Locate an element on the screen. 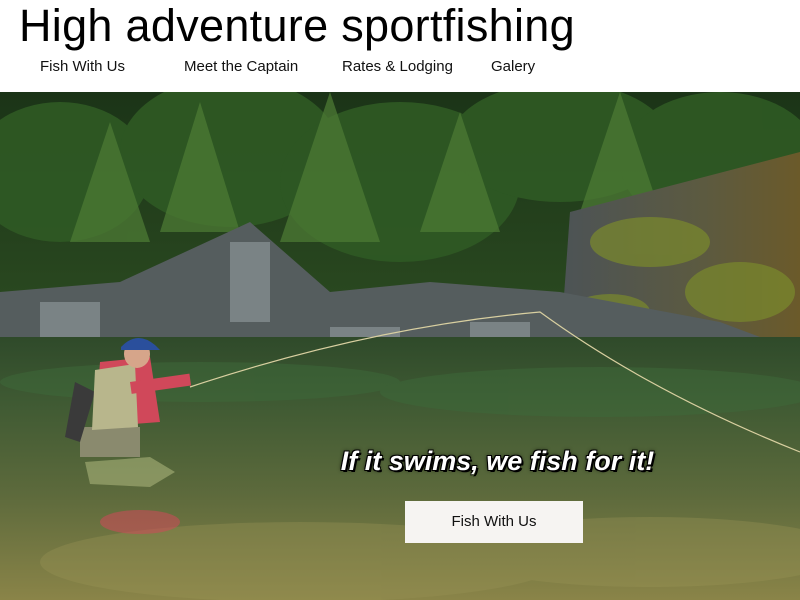 The width and height of the screenshot is (800, 600). nav-meet-the-captain: Meet the Captain is located at coordinates (241, 67).